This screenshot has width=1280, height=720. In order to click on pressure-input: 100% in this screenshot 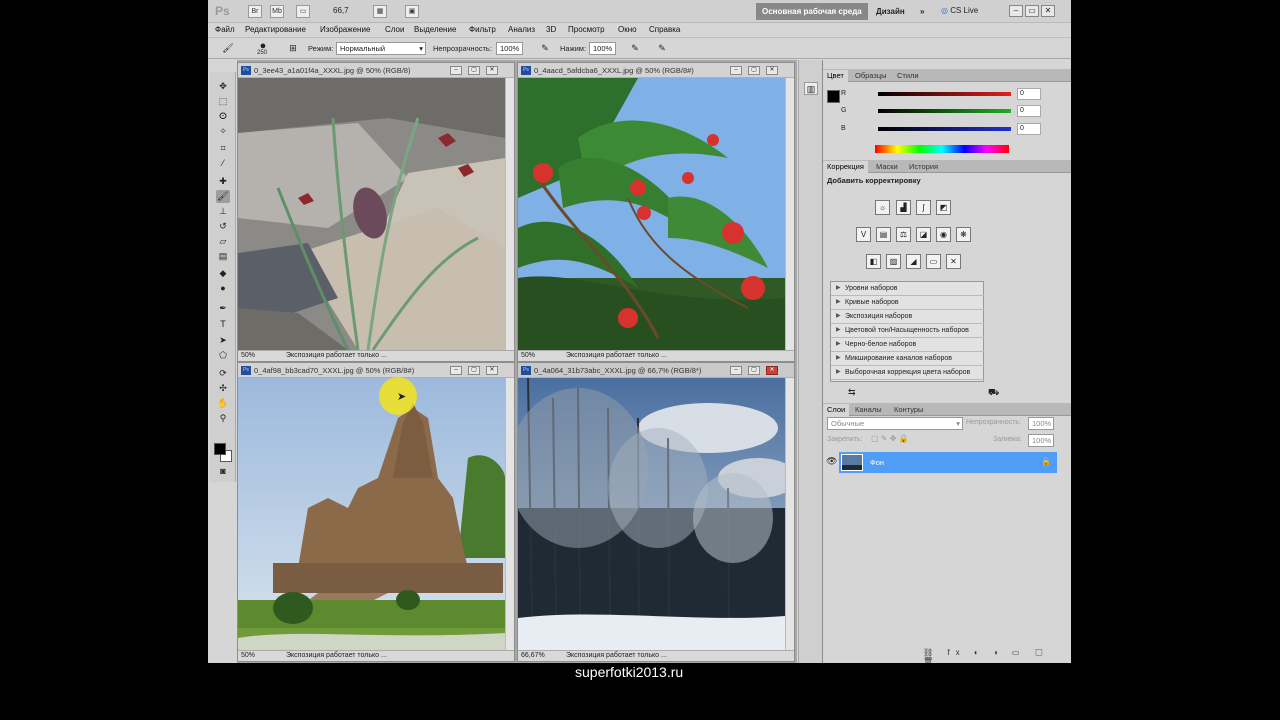, I will do `click(602, 48)`.